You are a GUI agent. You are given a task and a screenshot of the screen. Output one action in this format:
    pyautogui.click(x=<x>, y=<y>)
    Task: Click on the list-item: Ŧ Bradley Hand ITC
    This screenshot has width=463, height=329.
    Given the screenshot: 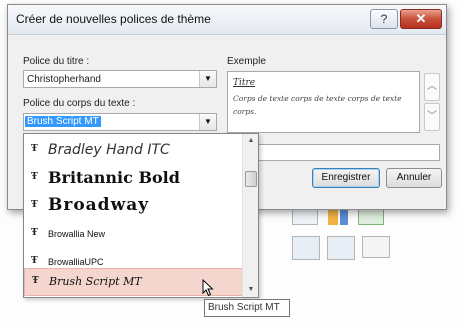 What is the action you would take?
    pyautogui.click(x=133, y=150)
    